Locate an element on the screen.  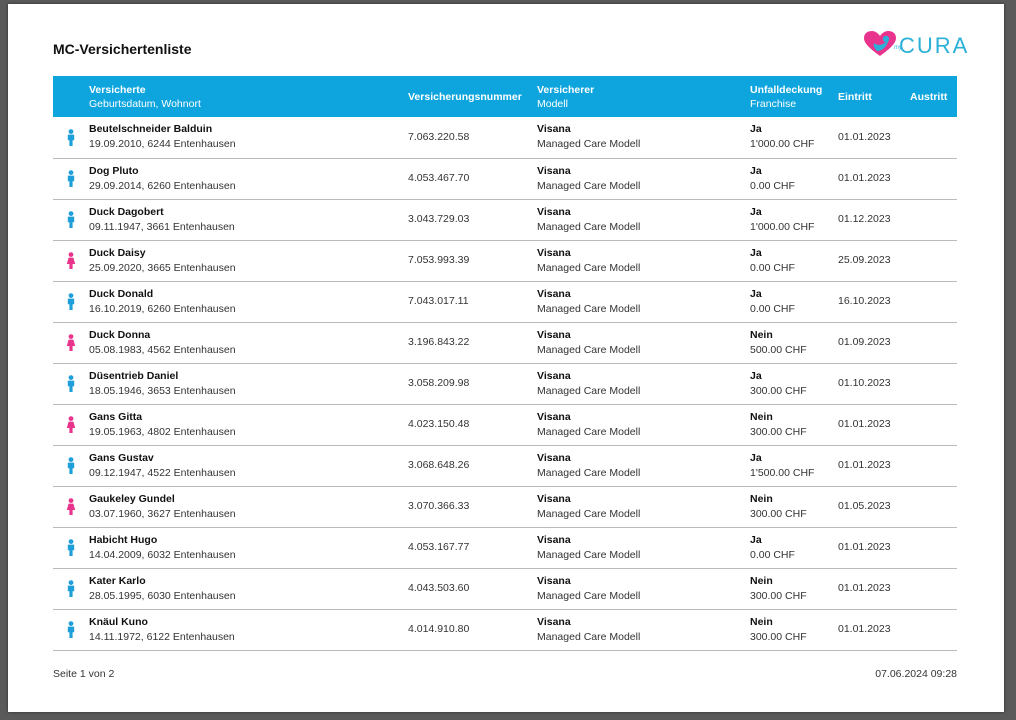
mycura-logo: my CURA is located at coordinates (915, 45).